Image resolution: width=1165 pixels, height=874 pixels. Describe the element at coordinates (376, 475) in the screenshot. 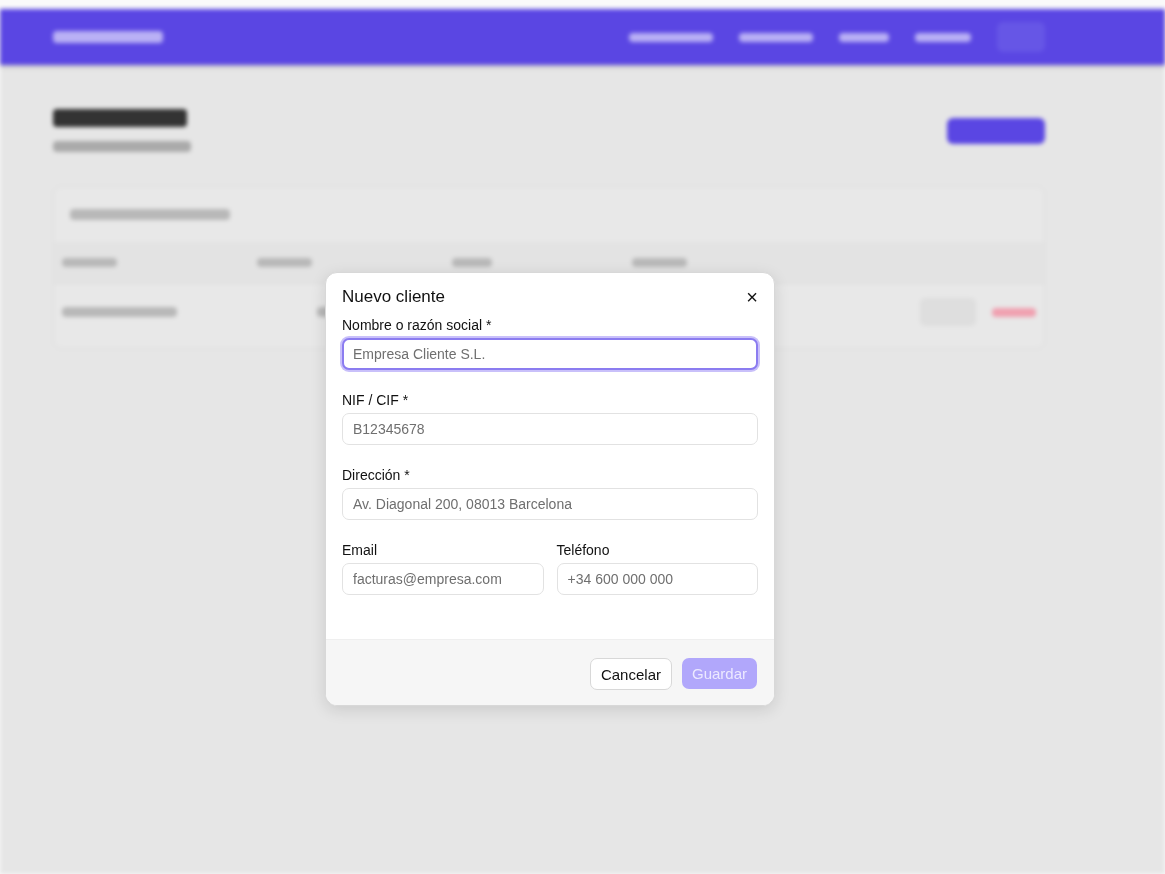

I see `field-label: Dirección *` at that location.